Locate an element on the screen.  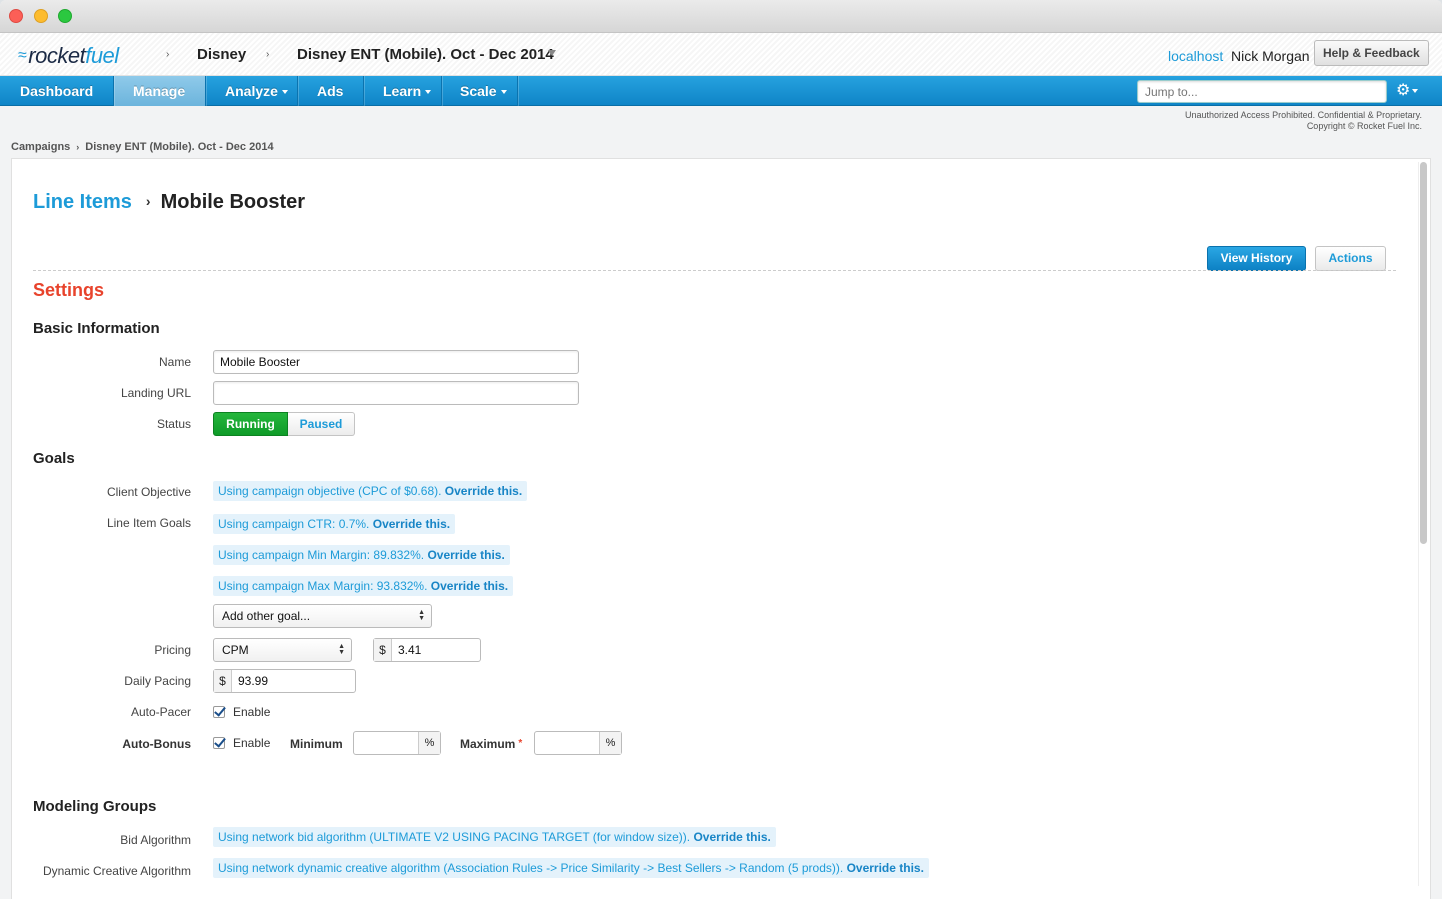
swoosh-icon: ≈ is located at coordinates (22, 55).